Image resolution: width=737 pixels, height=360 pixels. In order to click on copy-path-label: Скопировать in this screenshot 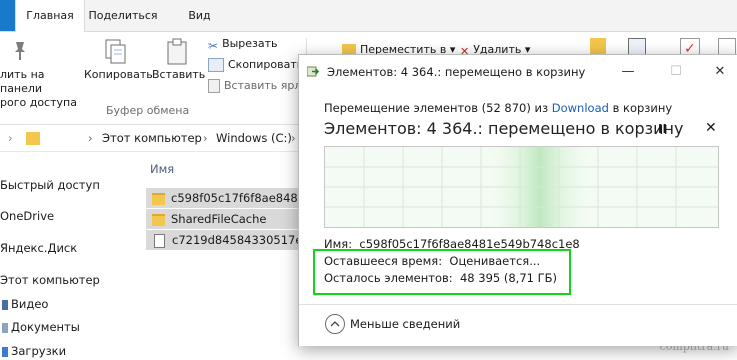, I will do `click(266, 64)`.